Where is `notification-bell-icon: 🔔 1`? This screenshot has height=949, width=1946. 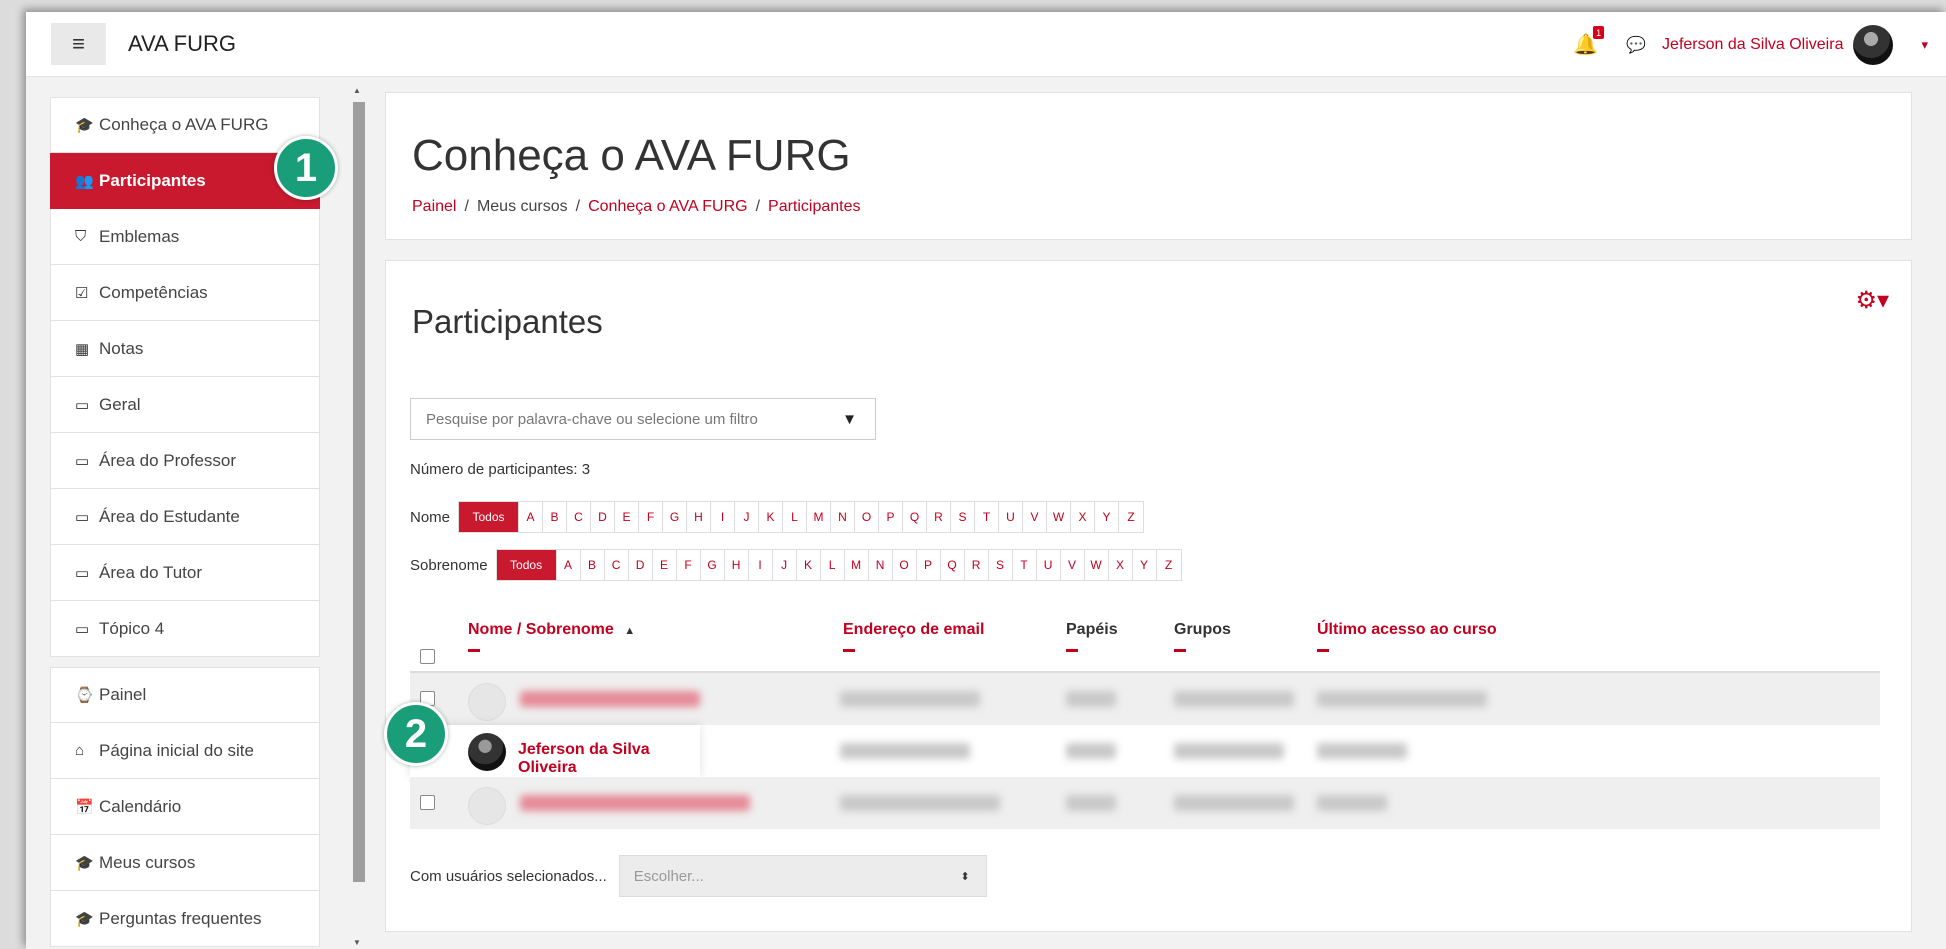 notification-bell-icon: 🔔 1 is located at coordinates (1589, 41).